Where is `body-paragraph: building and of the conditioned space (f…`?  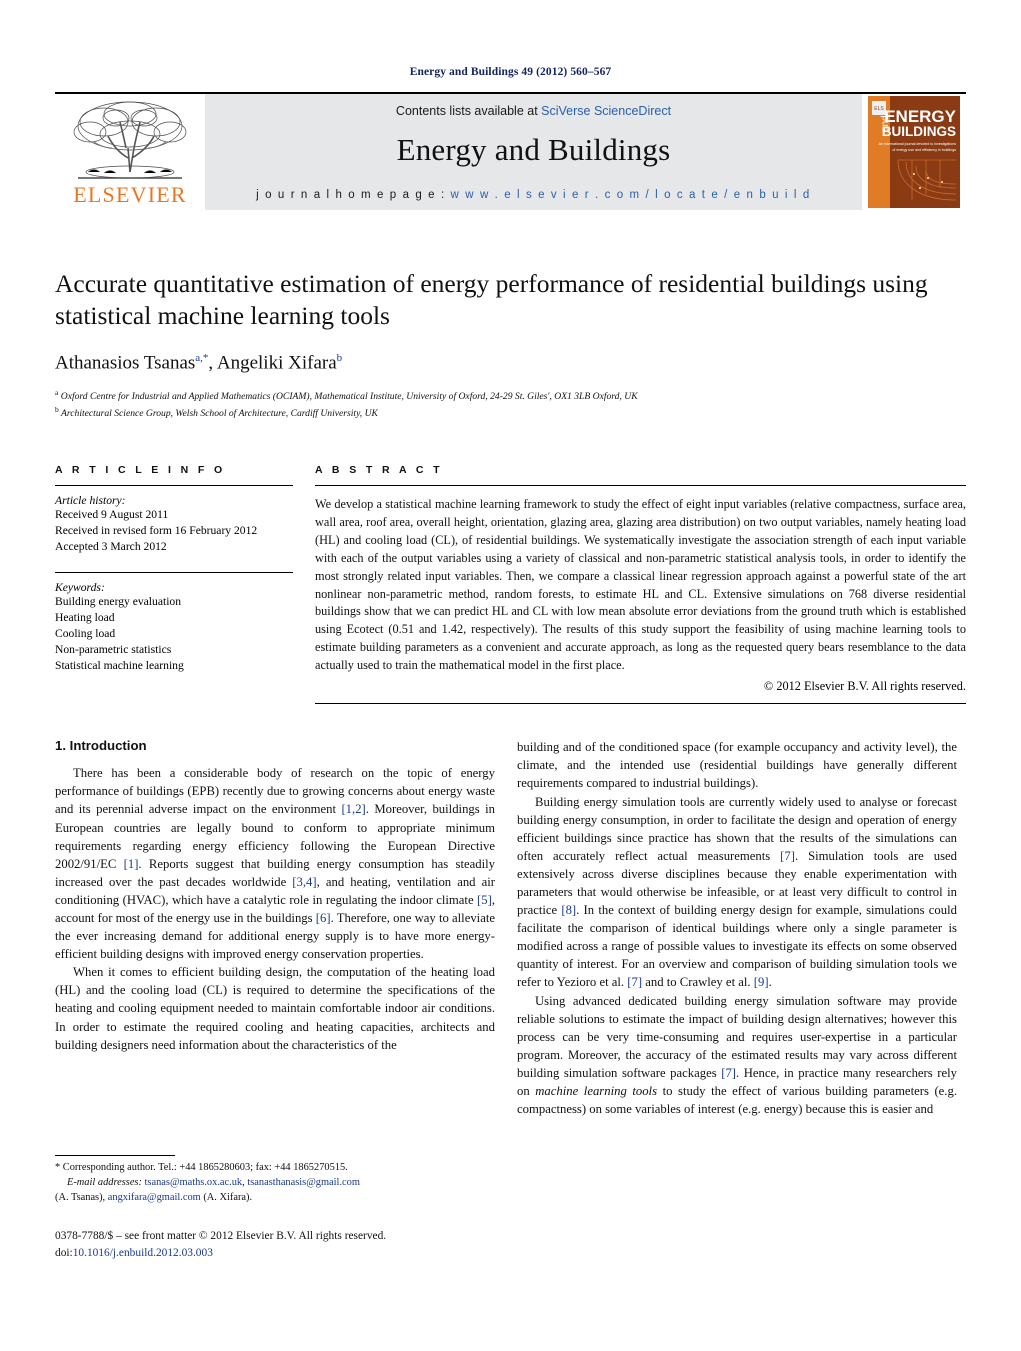
body-paragraph: building and of the conditioned space (f… is located at coordinates (737, 765).